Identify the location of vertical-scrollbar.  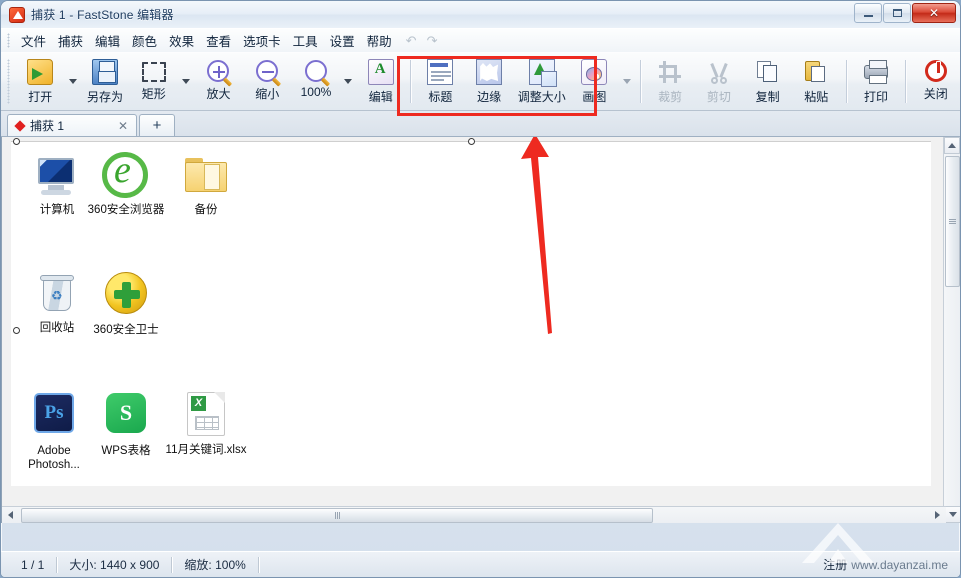
(951, 330).